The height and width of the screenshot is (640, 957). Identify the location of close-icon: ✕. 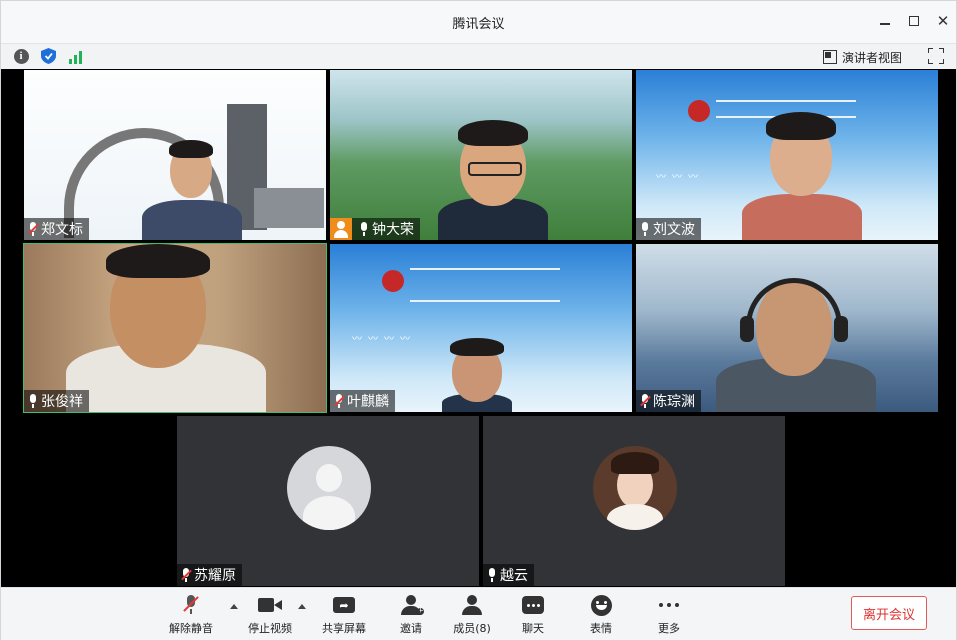
(943, 21).